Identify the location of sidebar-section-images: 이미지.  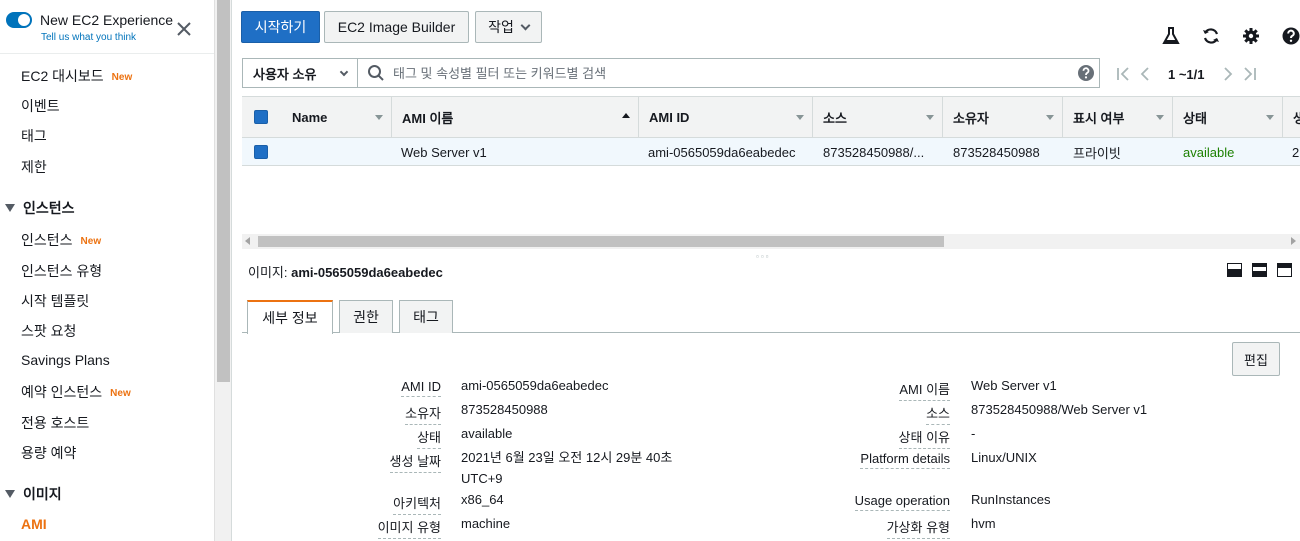
(33, 494).